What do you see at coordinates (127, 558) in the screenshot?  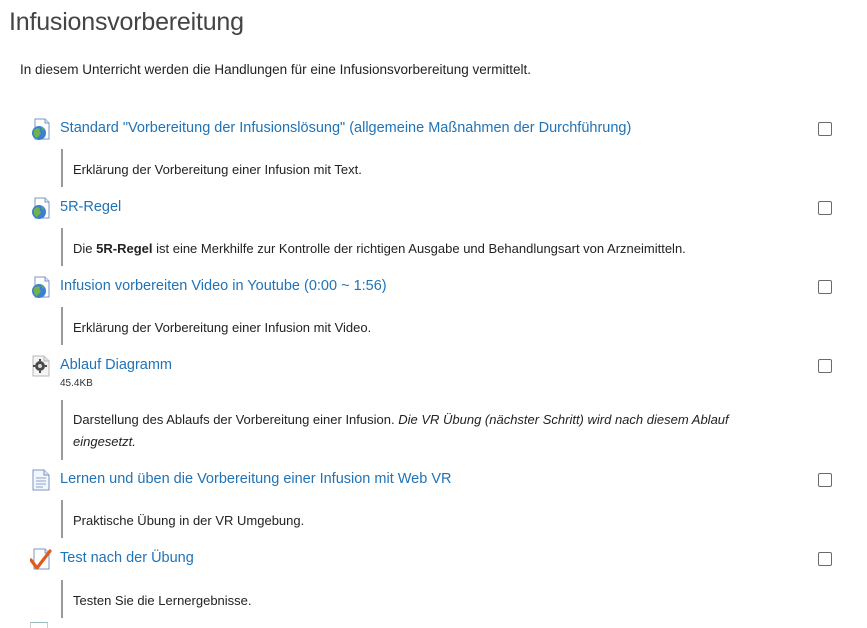 I see `activity-link-test: Test nach der Übung` at bounding box center [127, 558].